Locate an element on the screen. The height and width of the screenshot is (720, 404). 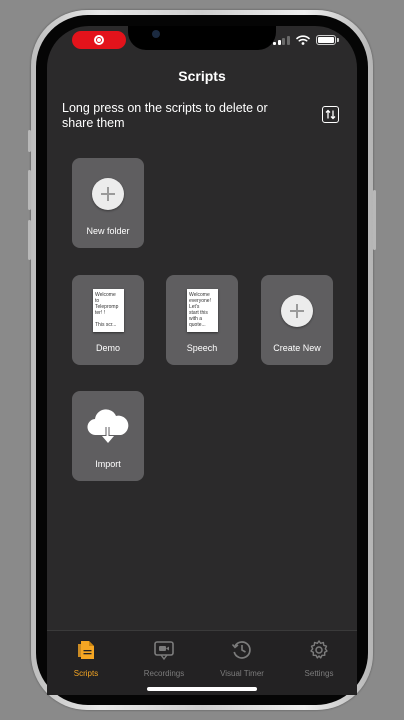
create-new-label: Create New is located at coordinates (297, 348).